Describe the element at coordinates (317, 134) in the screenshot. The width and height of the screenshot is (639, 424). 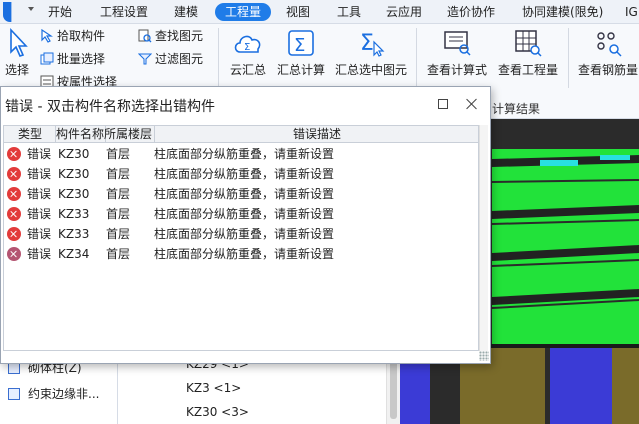
I see `column-header-error-description: 错误描述` at that location.